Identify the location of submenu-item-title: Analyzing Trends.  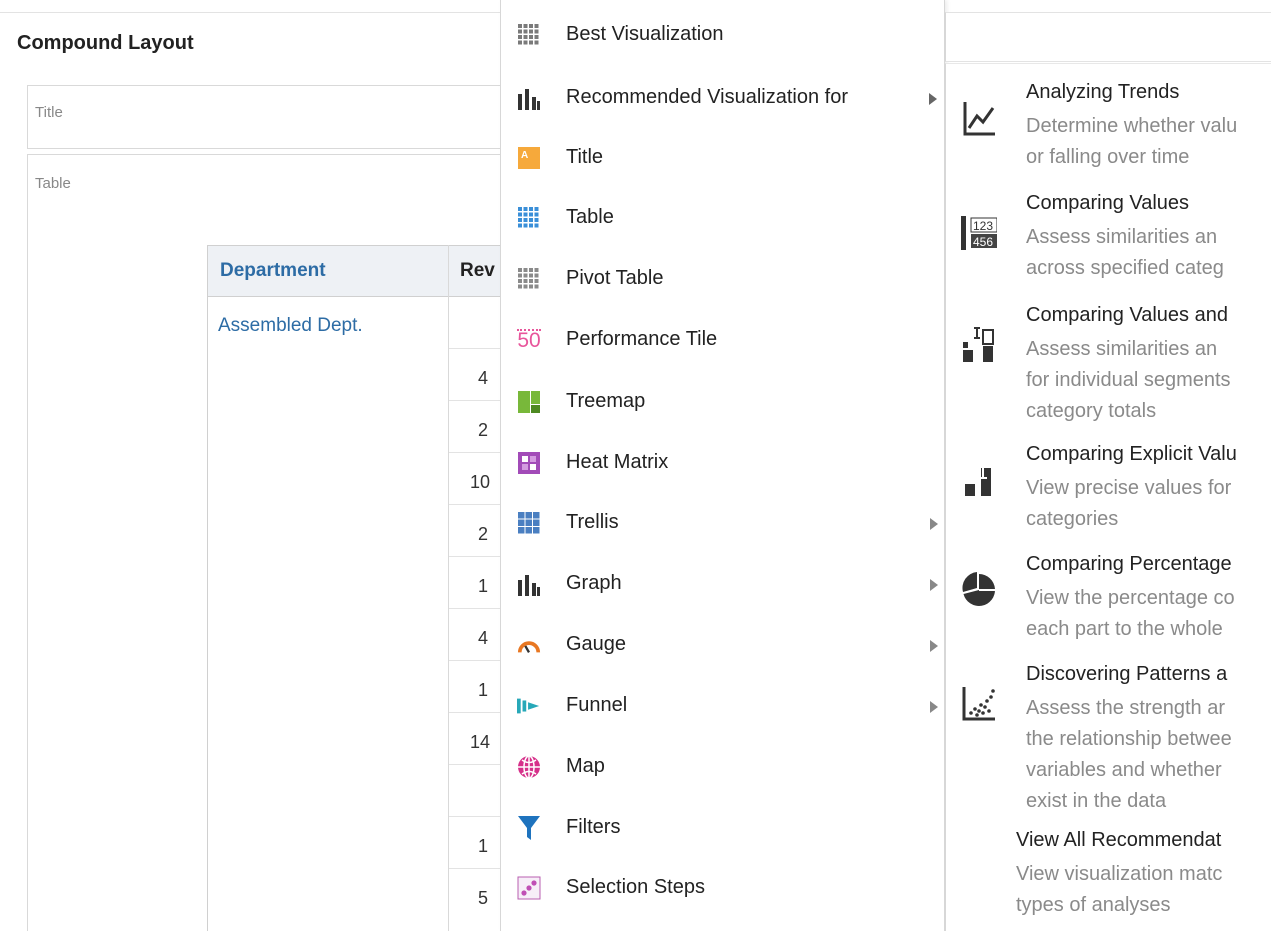
(1103, 92).